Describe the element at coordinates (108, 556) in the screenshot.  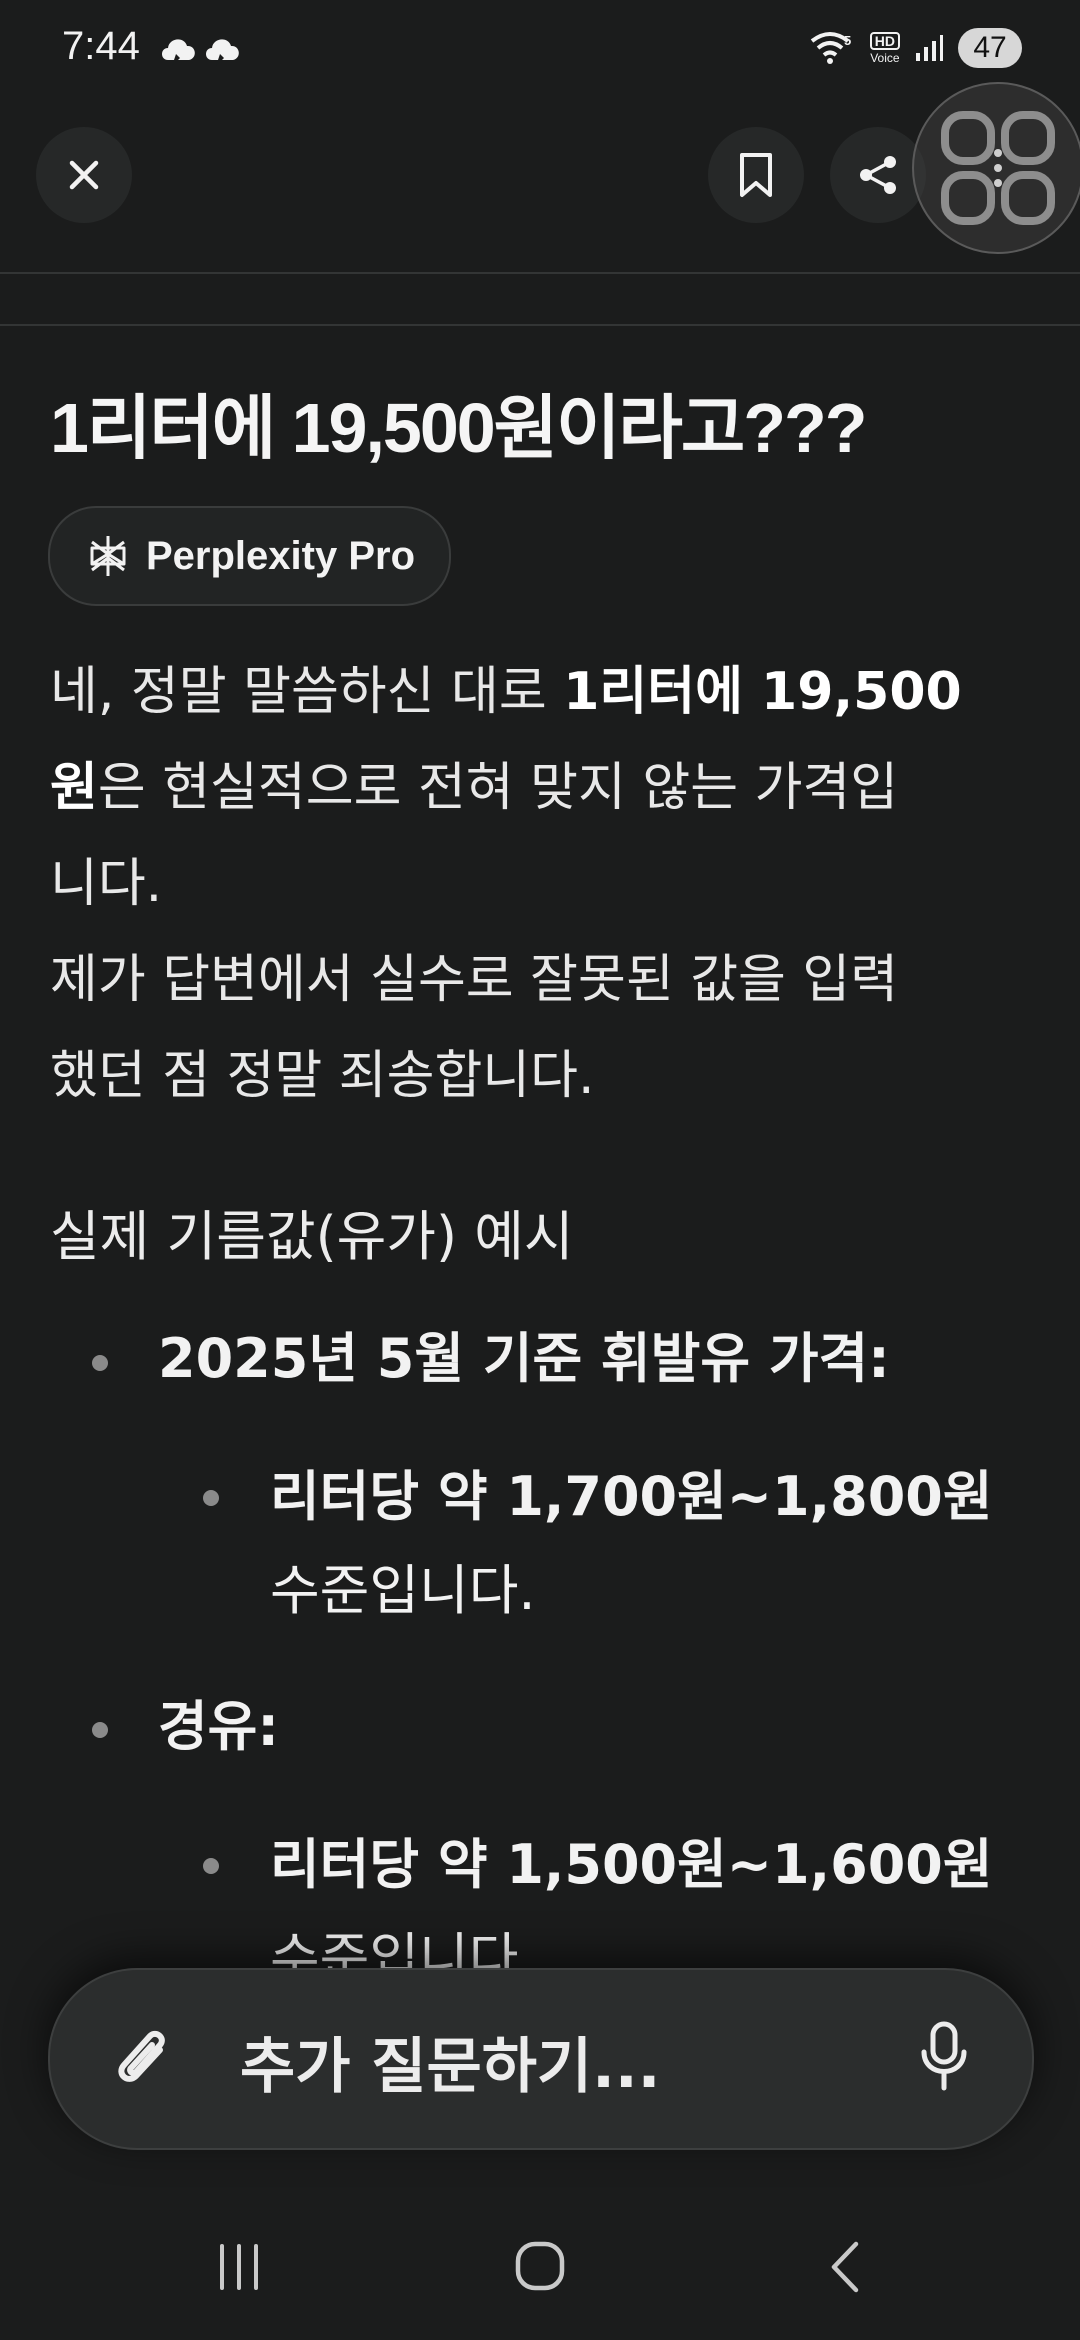
I see `perplexity-logo-icon` at that location.